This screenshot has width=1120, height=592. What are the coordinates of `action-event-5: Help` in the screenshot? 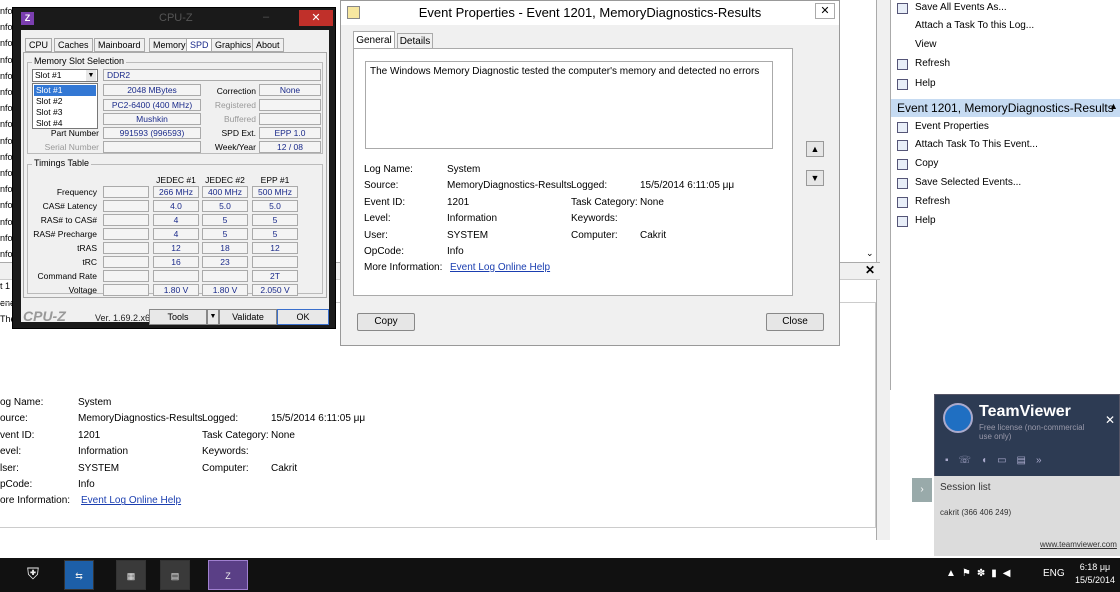 It's located at (925, 220).